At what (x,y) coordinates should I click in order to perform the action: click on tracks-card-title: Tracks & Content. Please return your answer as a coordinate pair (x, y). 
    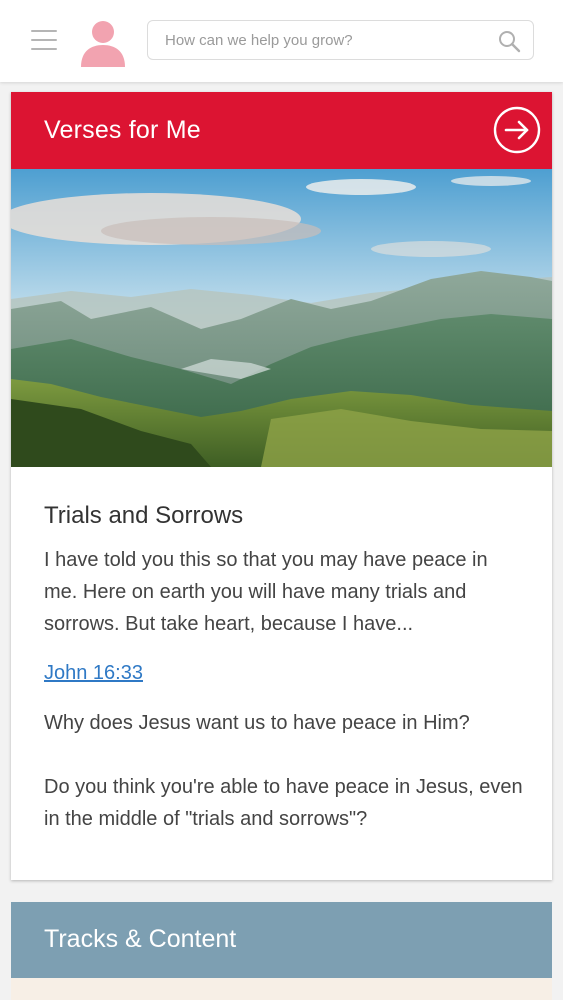
    Looking at the image, I should click on (140, 939).